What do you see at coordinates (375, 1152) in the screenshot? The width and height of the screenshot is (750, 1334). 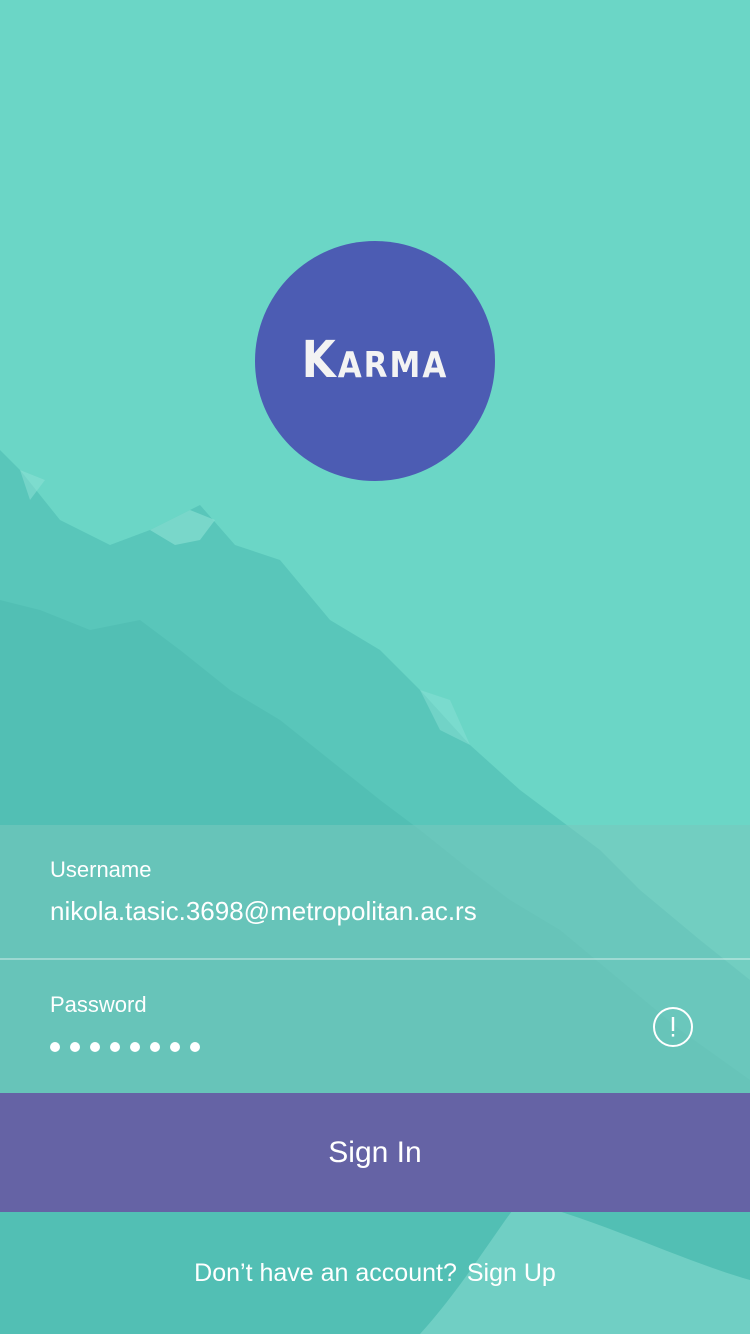 I see `sign-in-button: Sign In` at bounding box center [375, 1152].